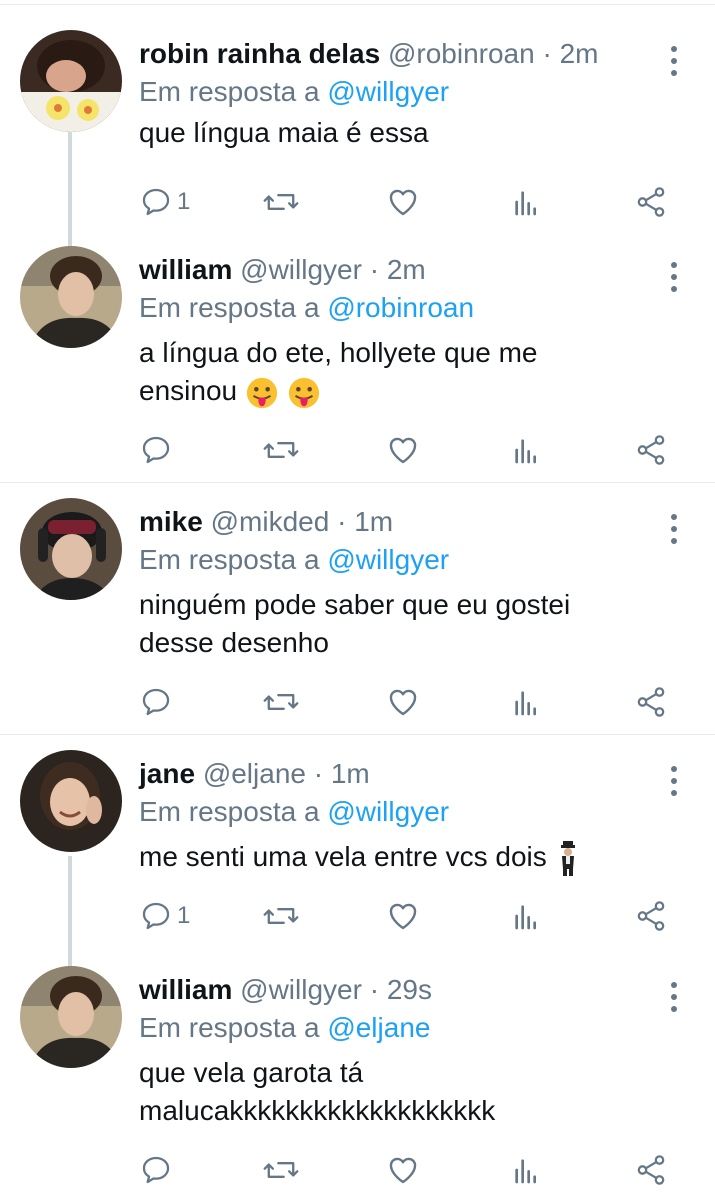 The height and width of the screenshot is (1200, 715). What do you see at coordinates (259, 53) in the screenshot?
I see `author-name: robin rainha delas` at bounding box center [259, 53].